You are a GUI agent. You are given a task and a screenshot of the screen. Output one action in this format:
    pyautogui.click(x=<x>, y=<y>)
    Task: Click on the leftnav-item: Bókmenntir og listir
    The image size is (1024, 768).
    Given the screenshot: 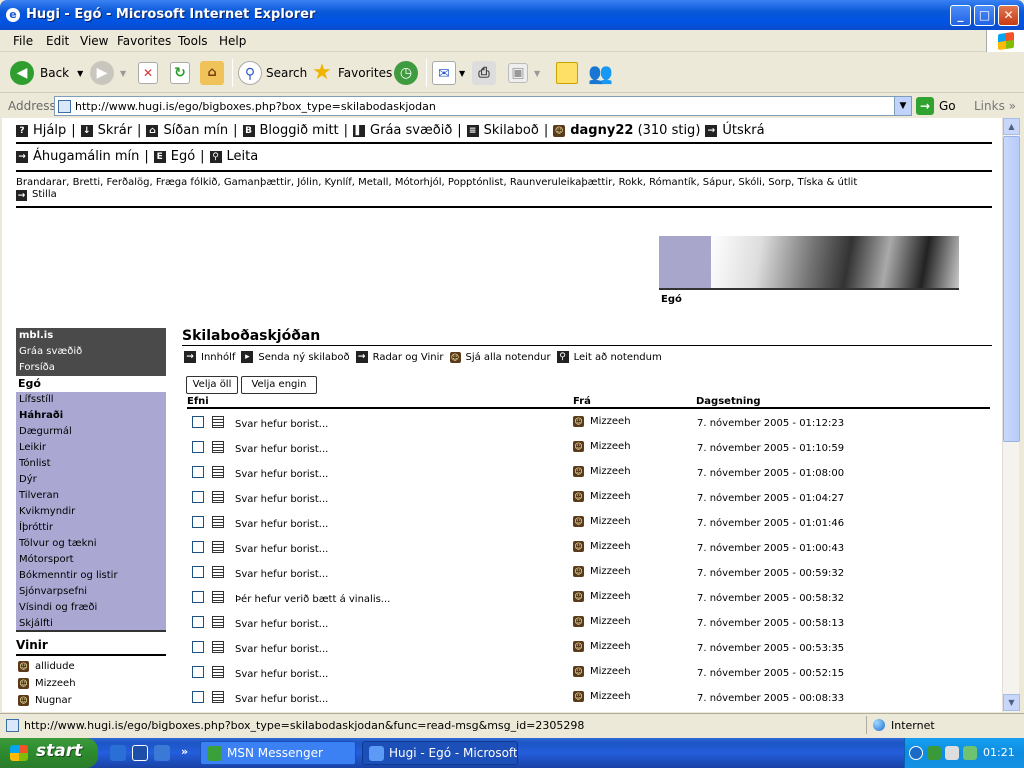 What is the action you would take?
    pyautogui.click(x=91, y=576)
    